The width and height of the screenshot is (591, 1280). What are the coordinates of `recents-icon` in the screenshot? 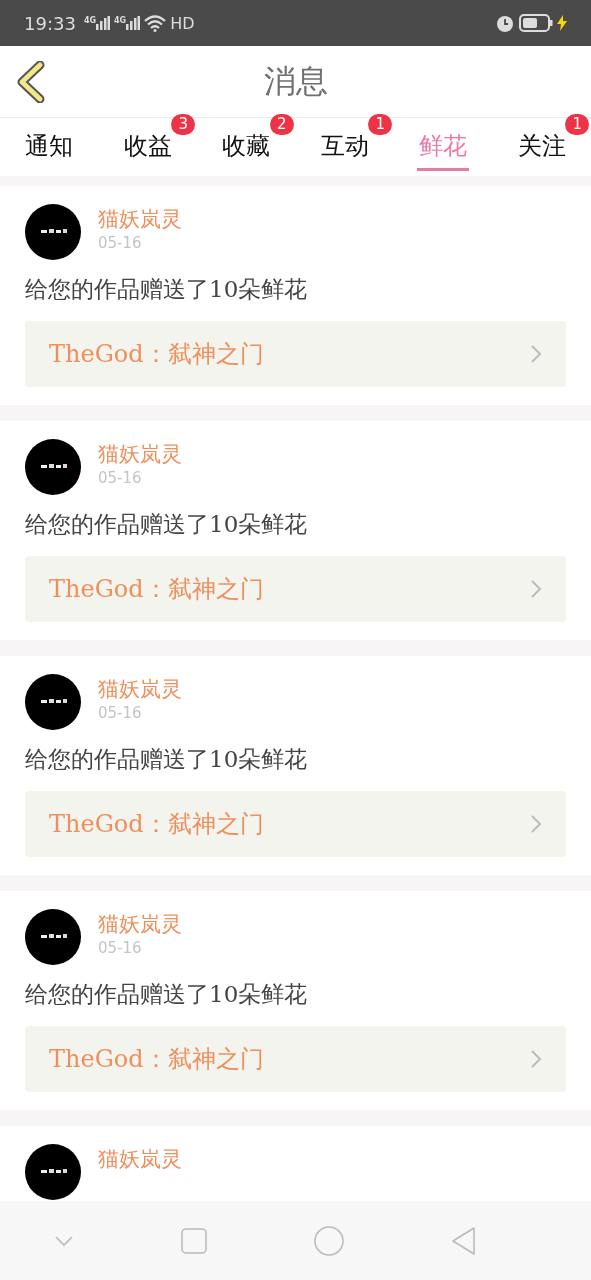 It's located at (193, 1240).